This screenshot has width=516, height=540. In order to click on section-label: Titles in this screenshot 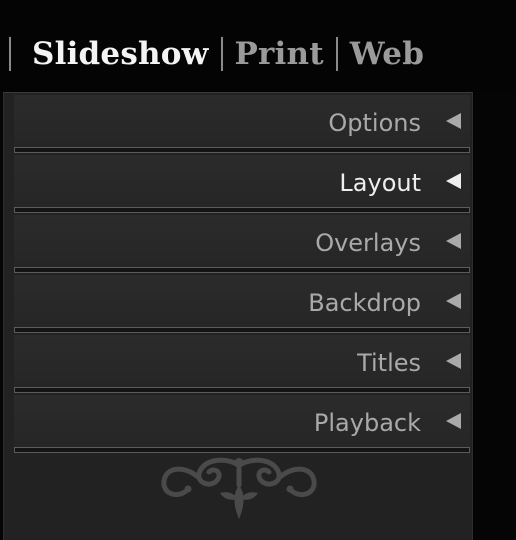, I will do `click(389, 363)`.